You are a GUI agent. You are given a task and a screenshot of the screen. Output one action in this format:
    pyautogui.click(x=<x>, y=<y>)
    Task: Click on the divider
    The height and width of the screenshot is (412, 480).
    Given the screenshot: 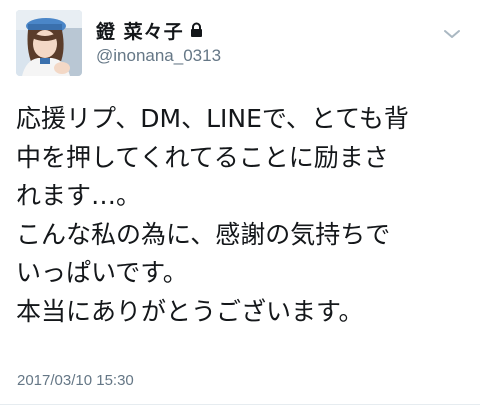 What is the action you would take?
    pyautogui.click(x=240, y=404)
    